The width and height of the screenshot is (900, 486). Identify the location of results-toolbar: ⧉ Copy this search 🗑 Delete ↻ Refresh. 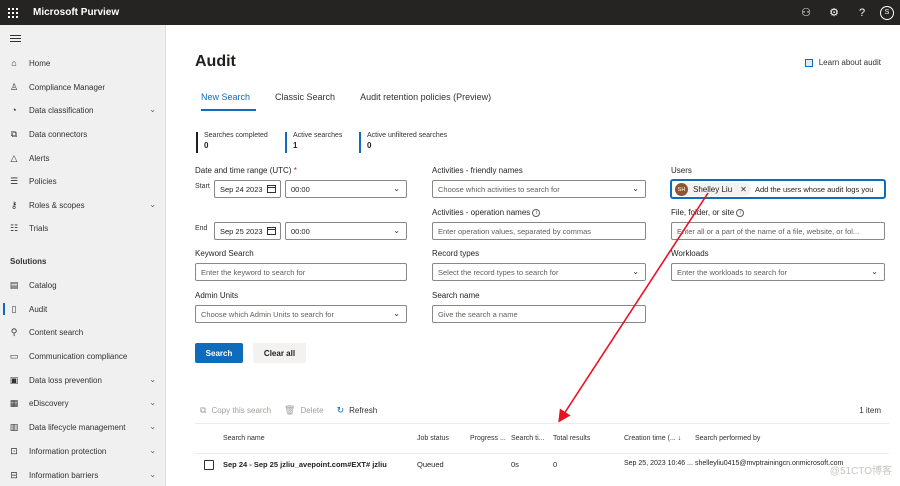
(295, 410).